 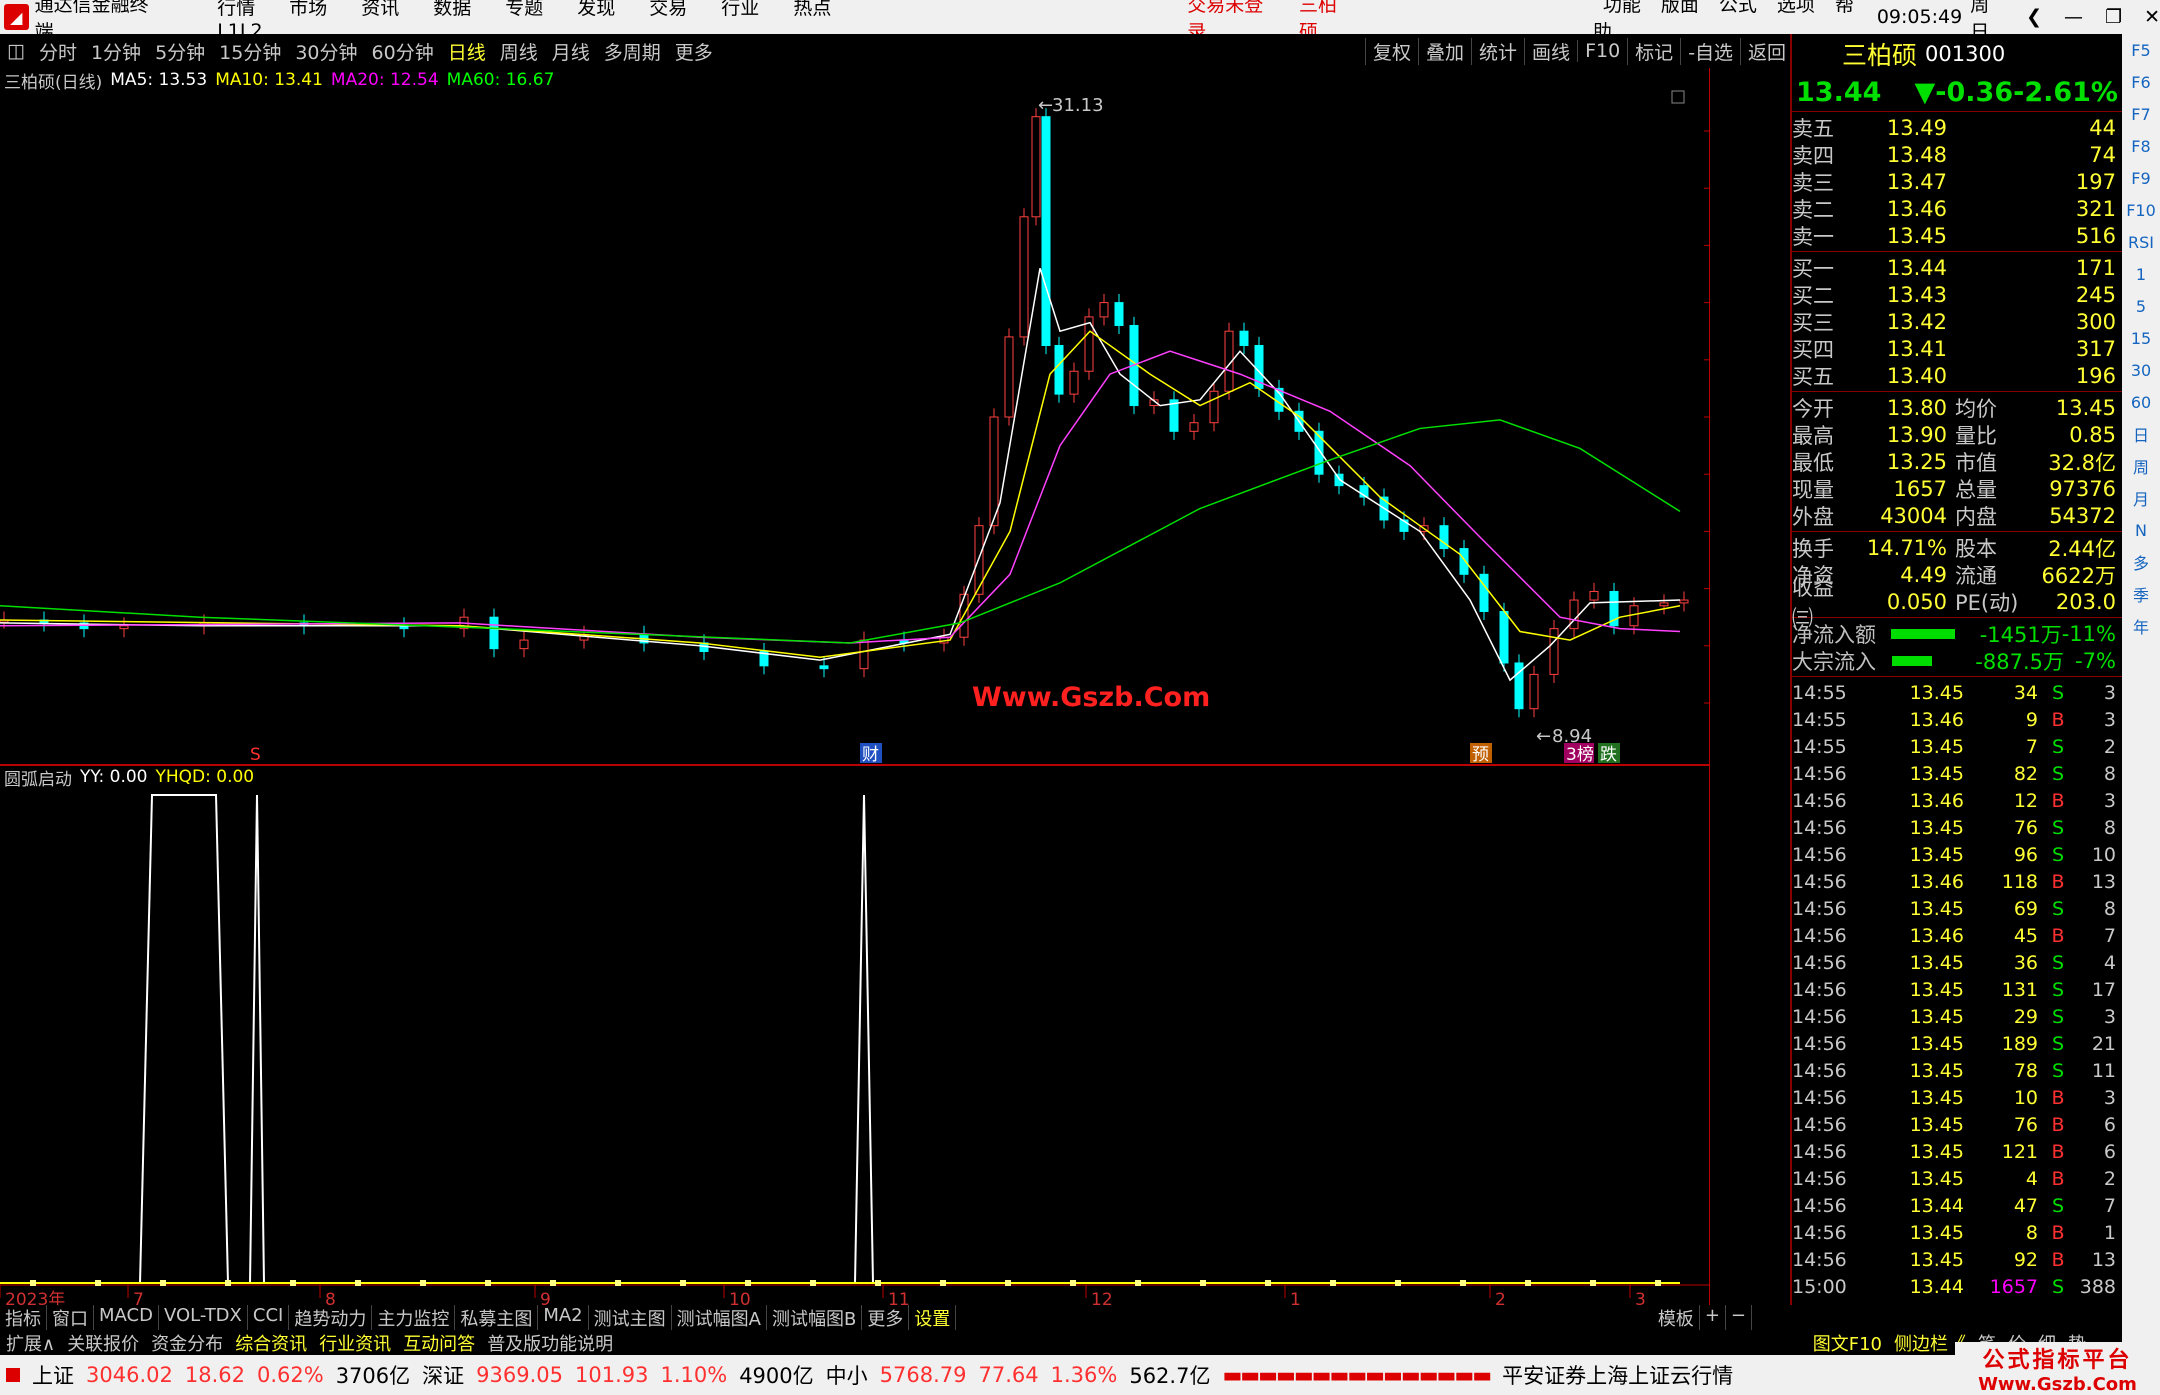 I want to click on trade-row: 14:56 13.45 76 S 8, so click(x=1957, y=827).